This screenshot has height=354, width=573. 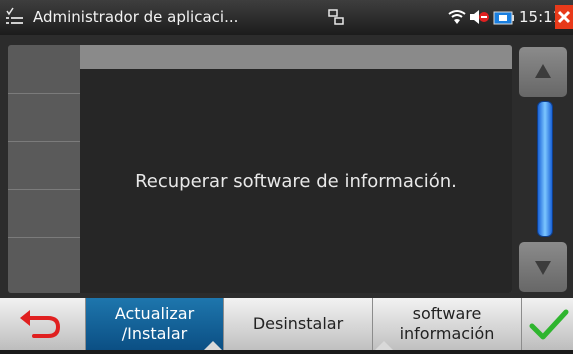 I want to click on ok-button, so click(x=547, y=324).